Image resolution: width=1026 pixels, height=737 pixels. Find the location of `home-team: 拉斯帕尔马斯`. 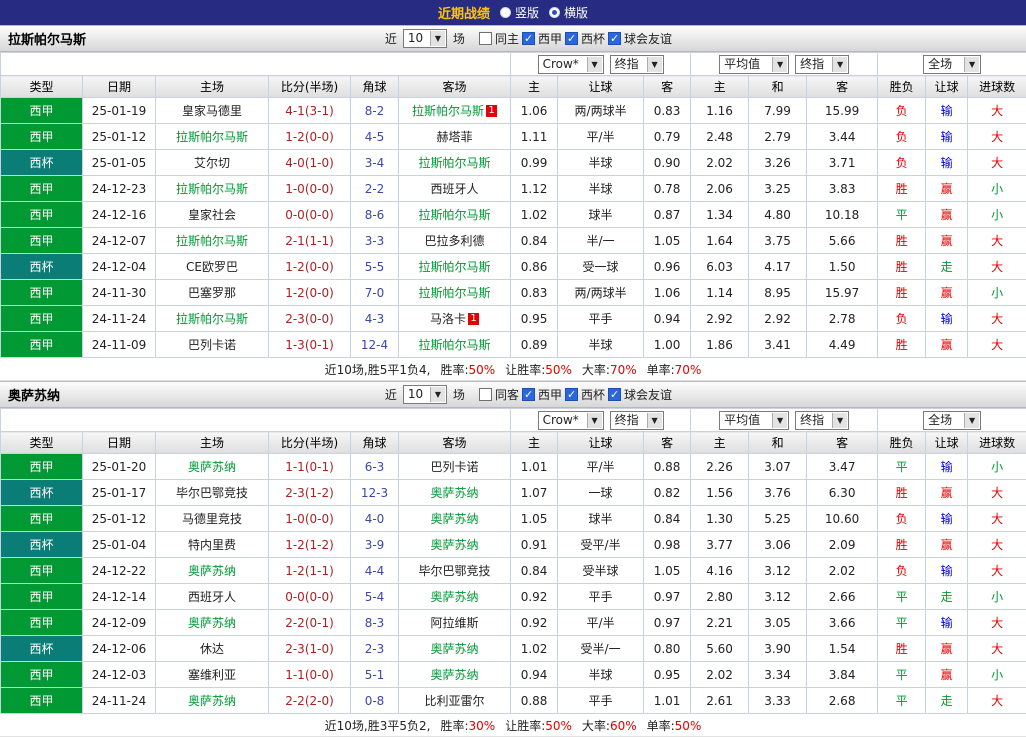

home-team: 拉斯帕尔马斯 is located at coordinates (212, 241).